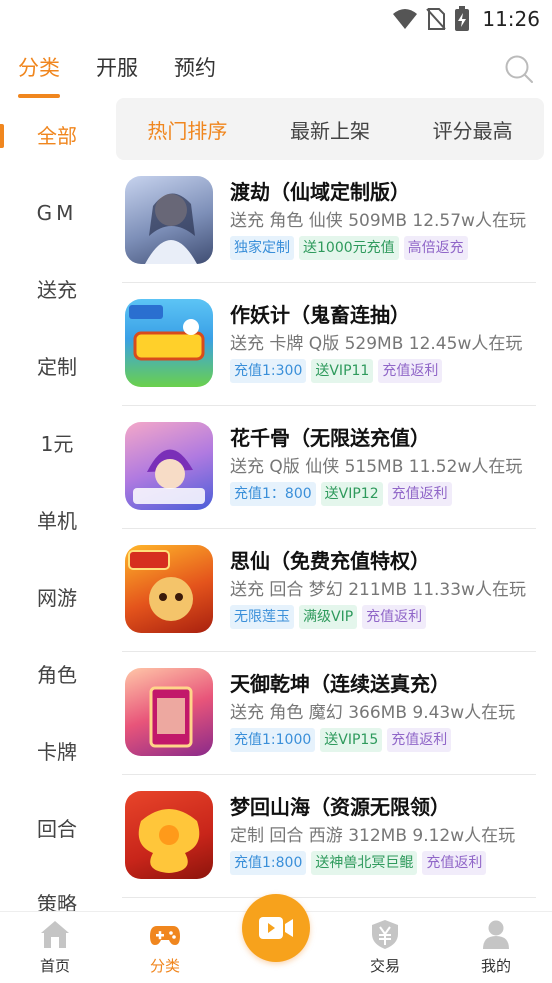 Image resolution: width=552 pixels, height=983 pixels. I want to click on tab-reservation: 预约, so click(195, 74).